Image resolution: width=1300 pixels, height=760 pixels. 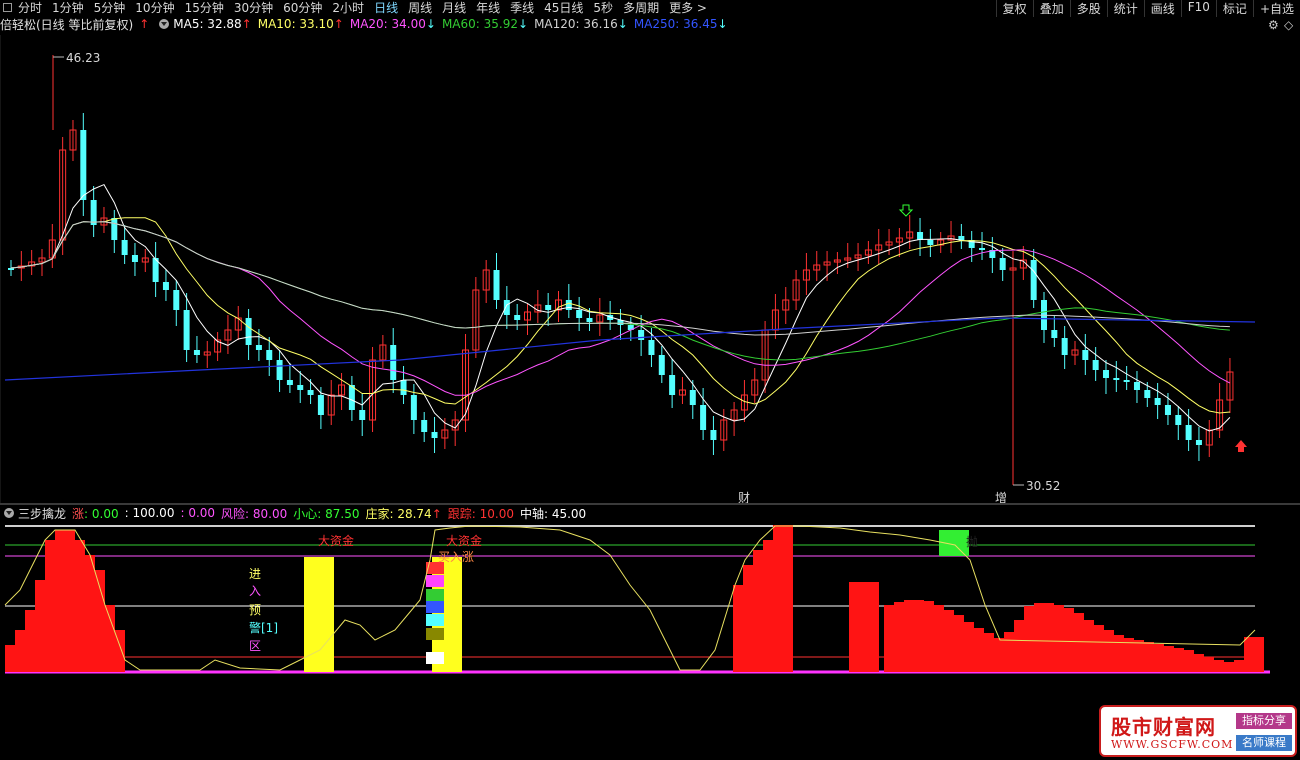 I want to click on zhang-label: 涨: 0.00, so click(x=95, y=513).